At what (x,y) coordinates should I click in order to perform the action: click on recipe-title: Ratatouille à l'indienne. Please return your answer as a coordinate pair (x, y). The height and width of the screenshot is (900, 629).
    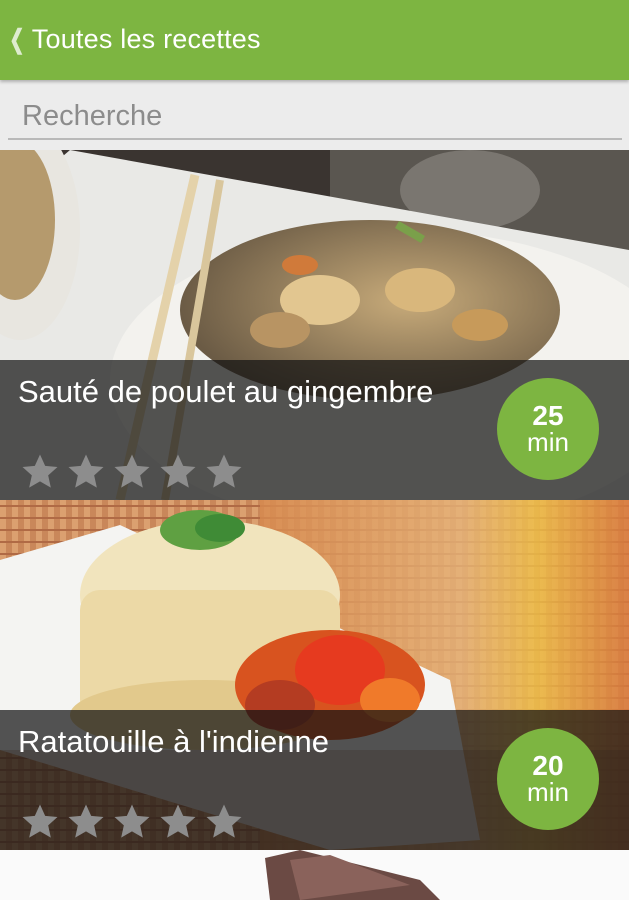
    Looking at the image, I should click on (173, 741).